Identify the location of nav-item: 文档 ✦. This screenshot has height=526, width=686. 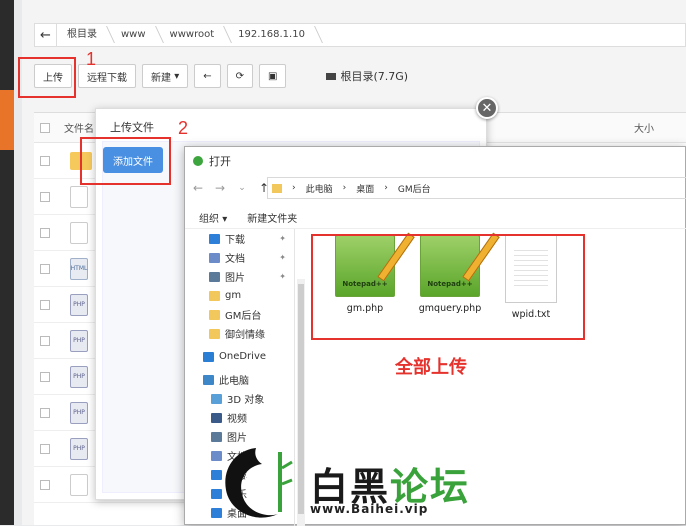
(239, 257).